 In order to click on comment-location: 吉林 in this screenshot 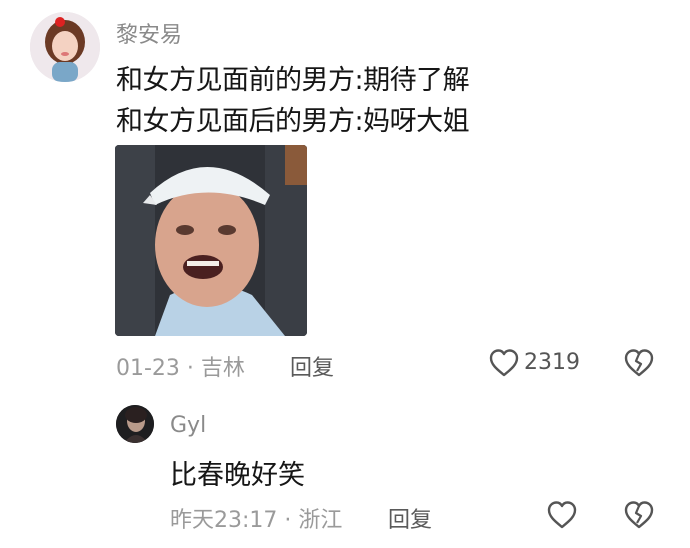, I will do `click(222, 368)`.